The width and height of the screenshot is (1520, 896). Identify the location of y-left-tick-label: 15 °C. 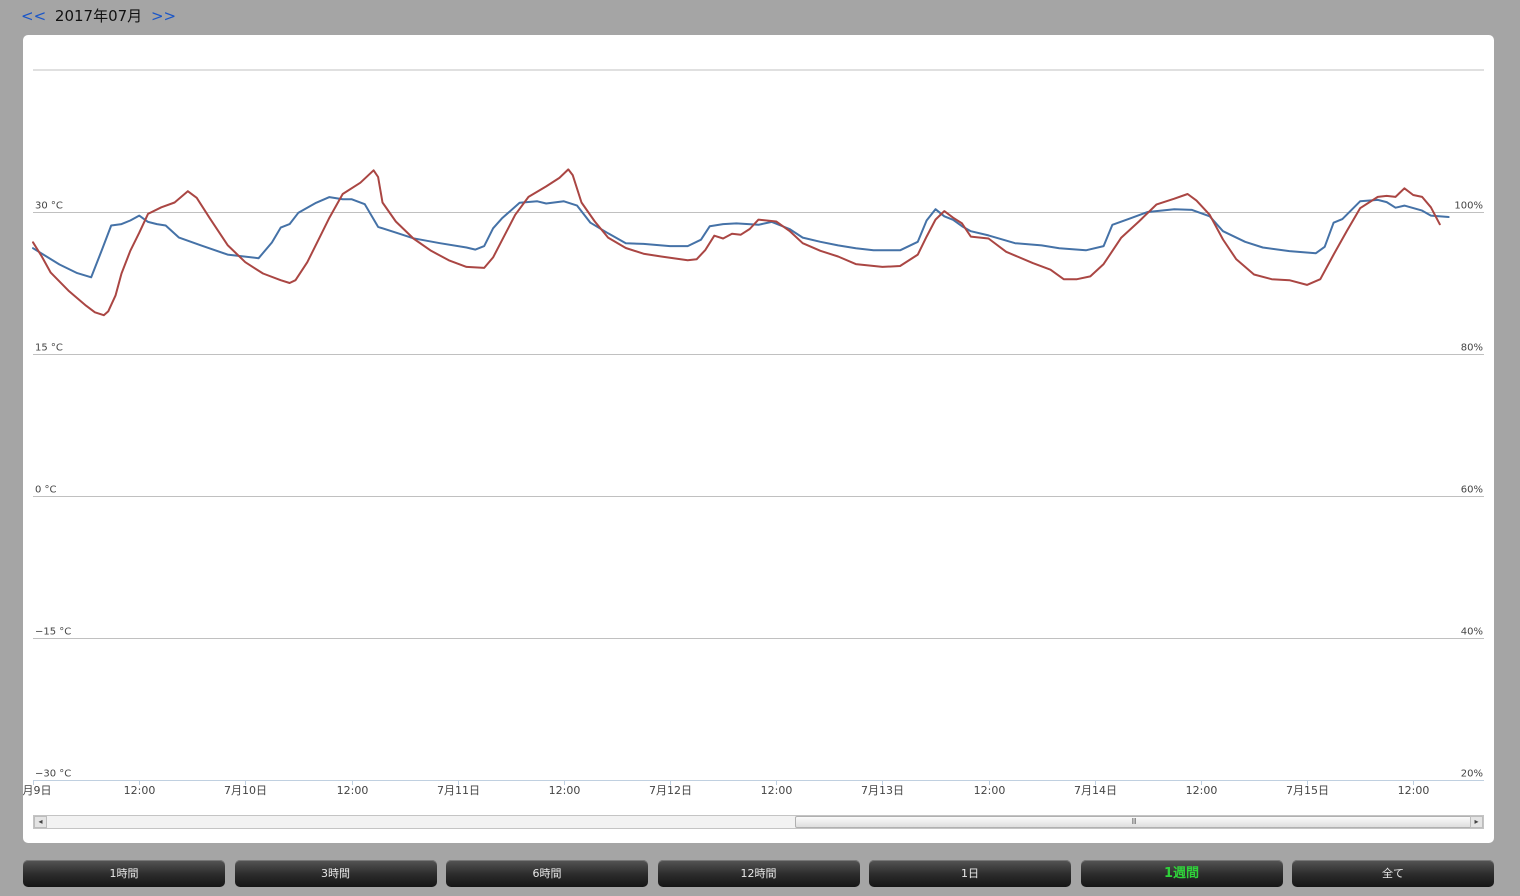
(49, 348).